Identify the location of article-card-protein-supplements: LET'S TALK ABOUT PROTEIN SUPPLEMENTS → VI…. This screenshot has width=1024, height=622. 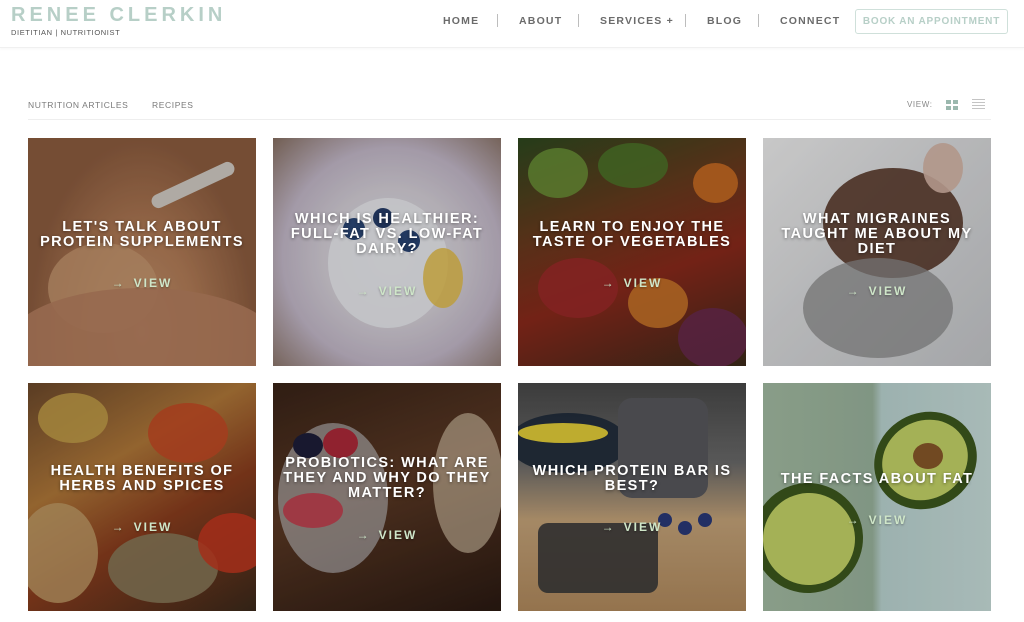
(142, 252).